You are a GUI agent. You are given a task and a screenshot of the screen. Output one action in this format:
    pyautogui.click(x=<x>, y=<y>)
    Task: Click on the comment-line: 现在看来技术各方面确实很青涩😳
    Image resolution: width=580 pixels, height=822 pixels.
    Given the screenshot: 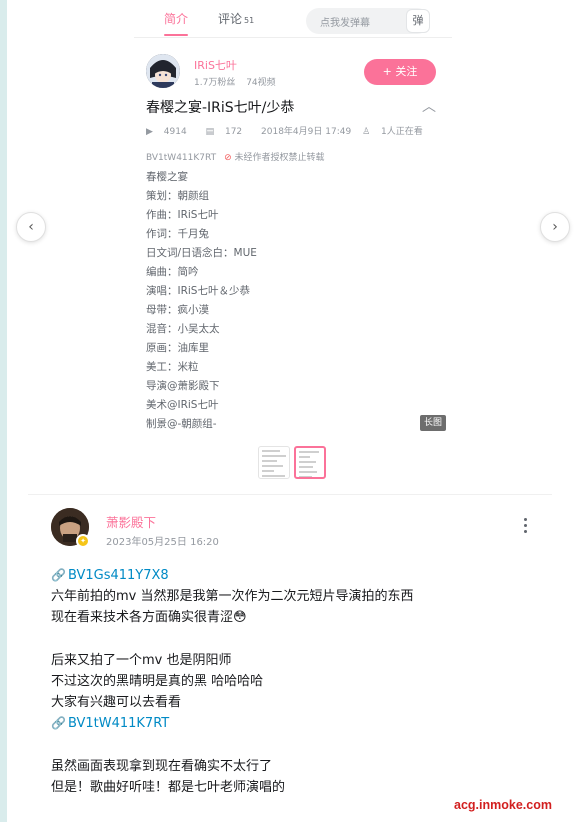 What is the action you would take?
    pyautogui.click(x=149, y=617)
    